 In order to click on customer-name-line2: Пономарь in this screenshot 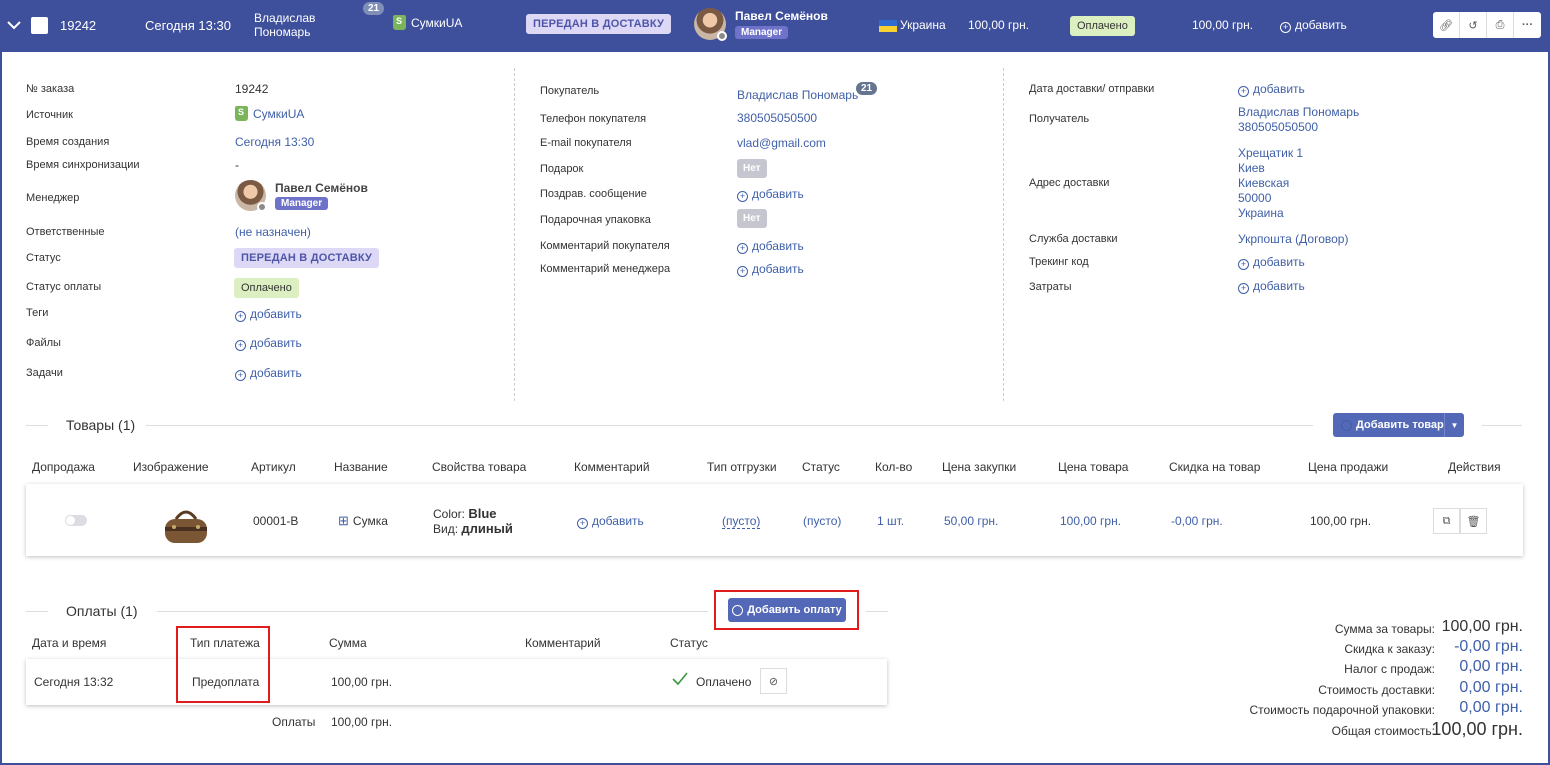, I will do `click(282, 32)`.